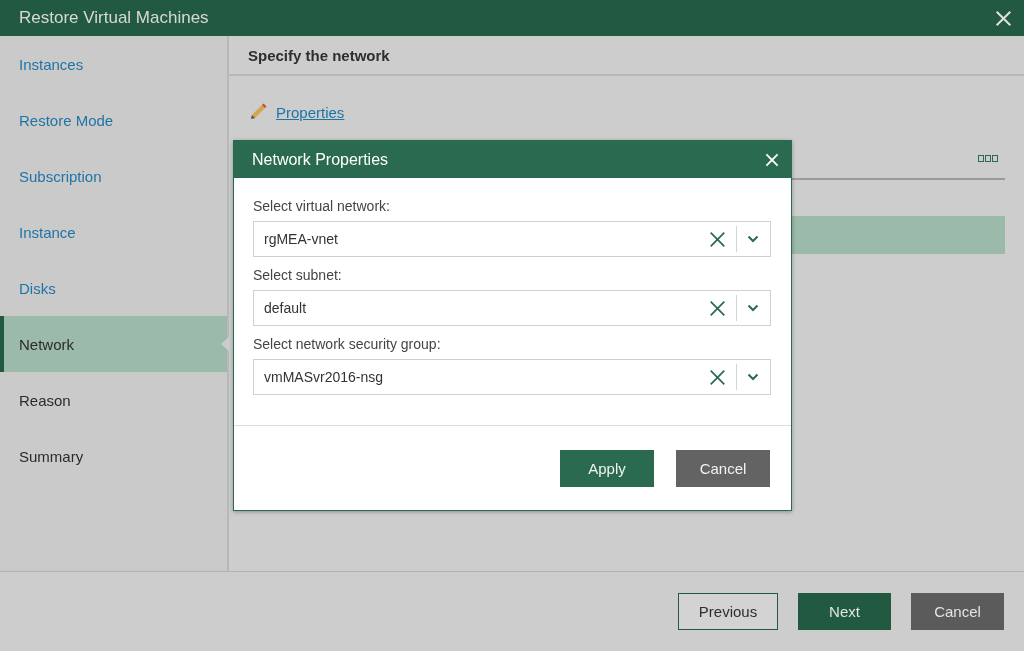 This screenshot has width=1024, height=651. I want to click on sidebar-item: Instances, so click(113, 64).